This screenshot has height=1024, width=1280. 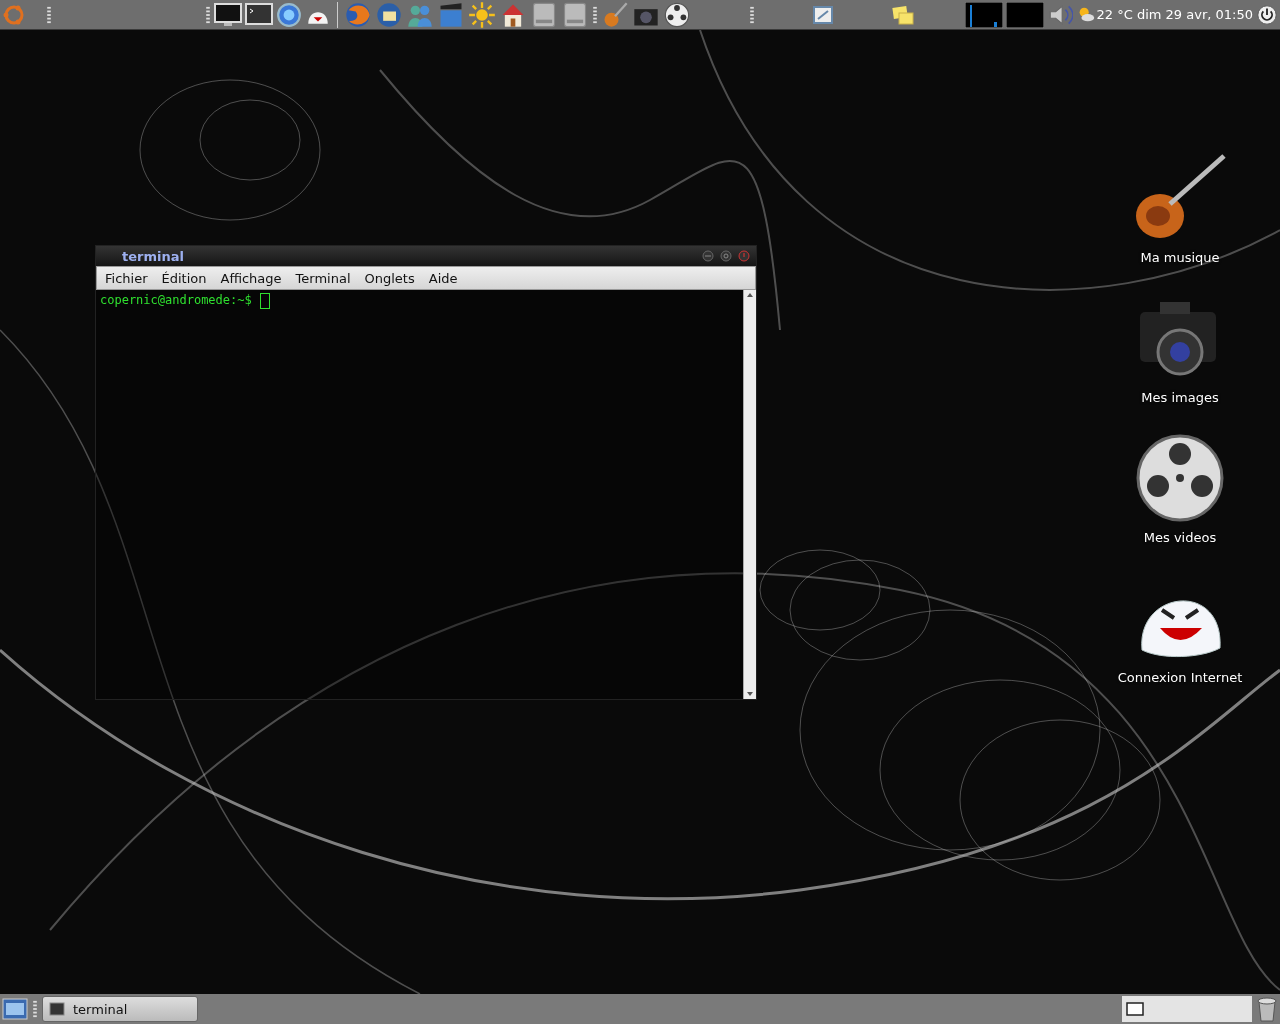 I want to click on prompt-text: copernic@andromede:~$, so click(x=176, y=300).